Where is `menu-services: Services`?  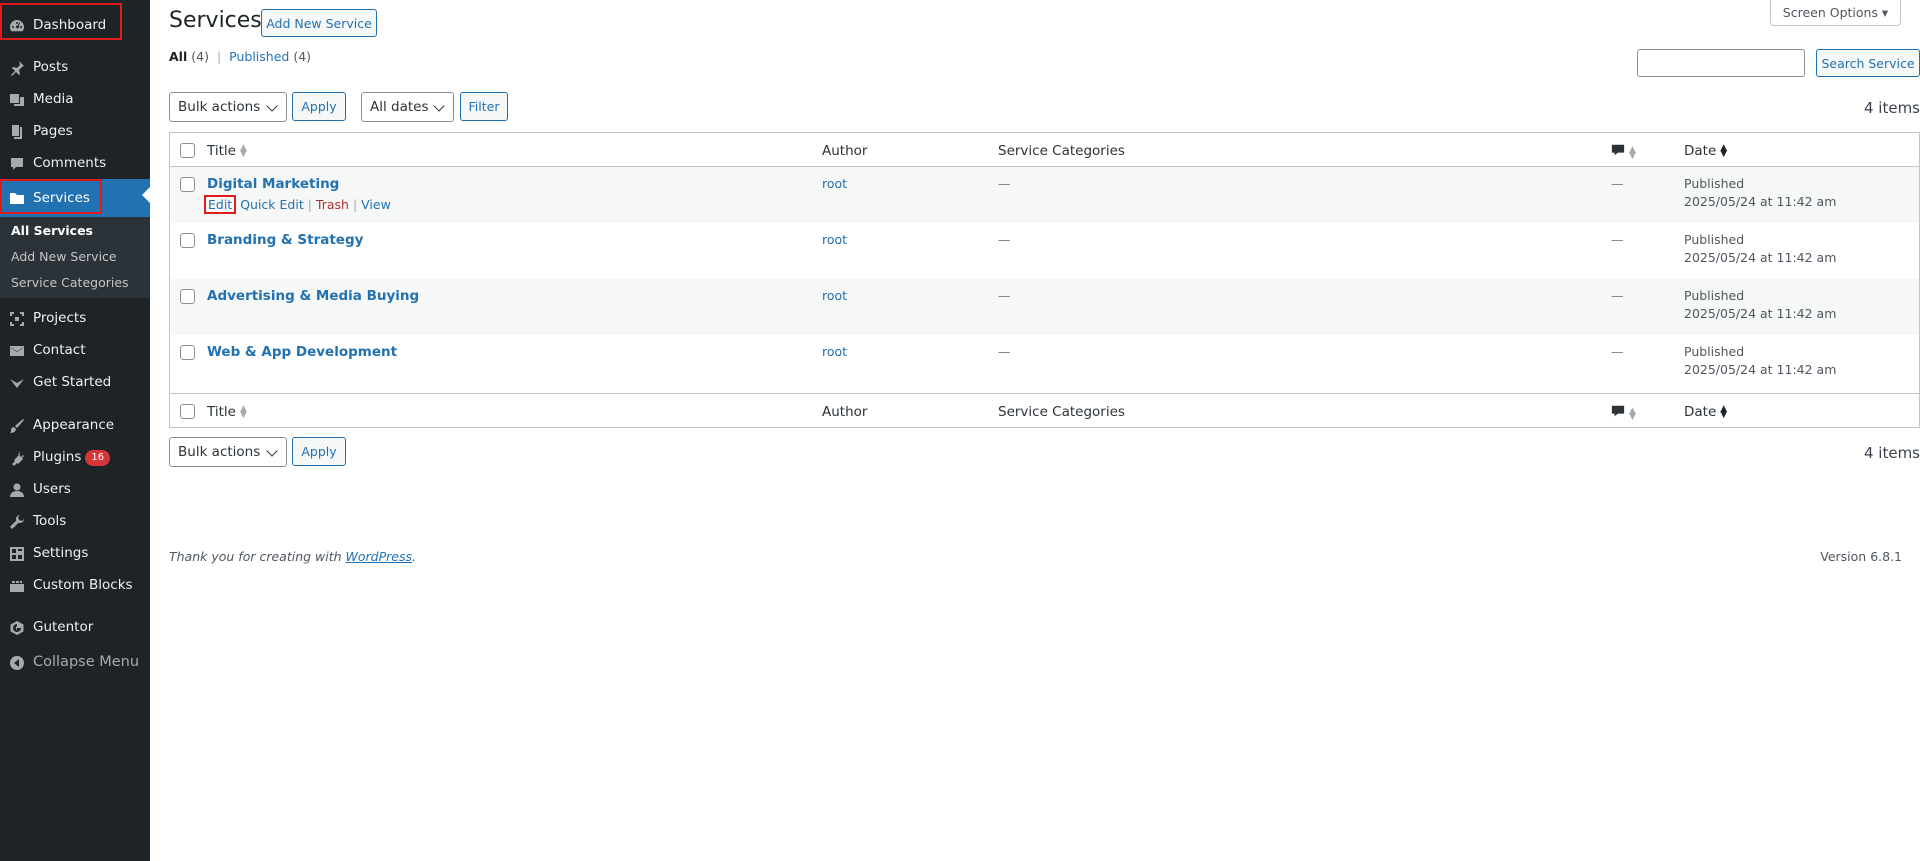
menu-services: Services is located at coordinates (75, 198).